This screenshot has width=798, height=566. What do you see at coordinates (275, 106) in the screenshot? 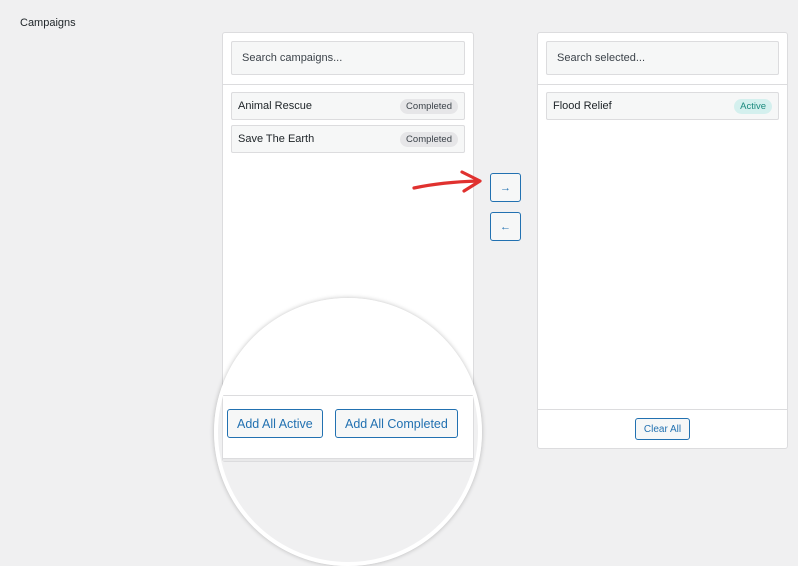
I see `campaign-name: Animal Rescue` at bounding box center [275, 106].